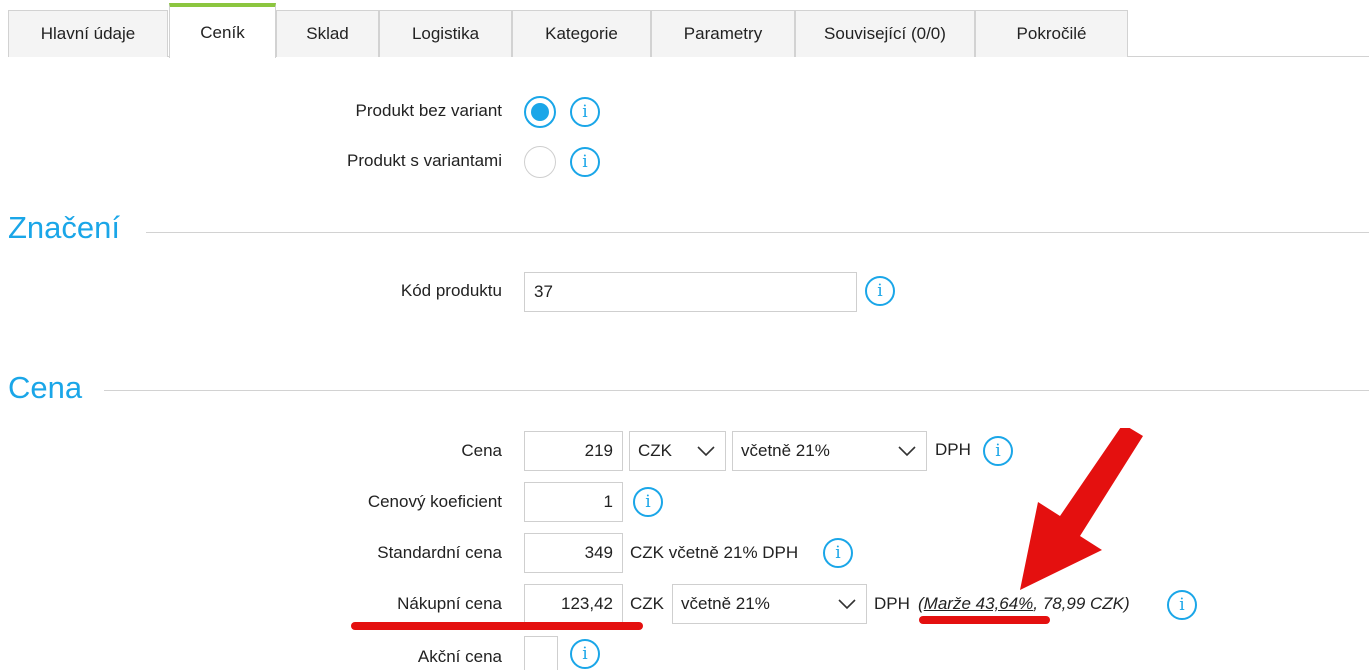 This screenshot has height=670, width=1369. I want to click on purchase-vat-suffix: DPH, so click(892, 603).